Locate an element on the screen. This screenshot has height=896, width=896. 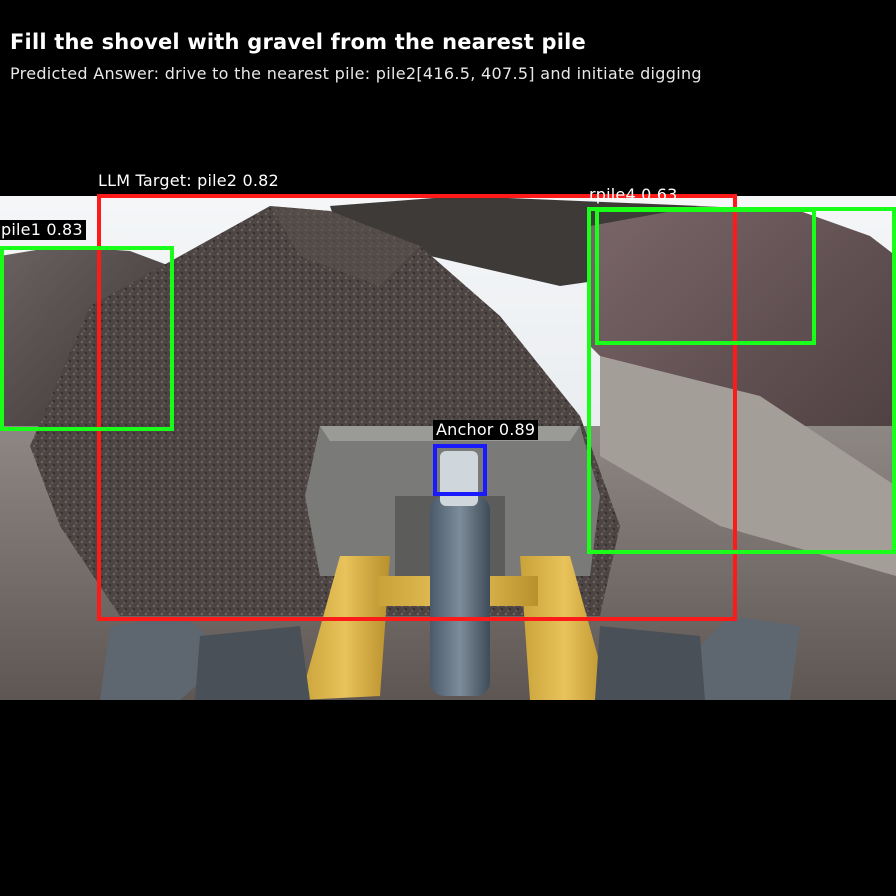
anchor-label: Anchor 0.89 is located at coordinates (486, 430).